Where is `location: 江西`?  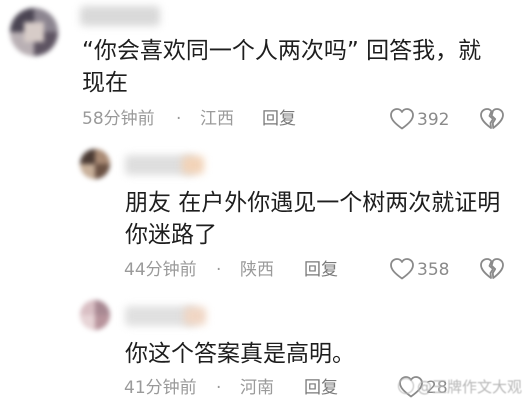
location: 江西 is located at coordinates (217, 119).